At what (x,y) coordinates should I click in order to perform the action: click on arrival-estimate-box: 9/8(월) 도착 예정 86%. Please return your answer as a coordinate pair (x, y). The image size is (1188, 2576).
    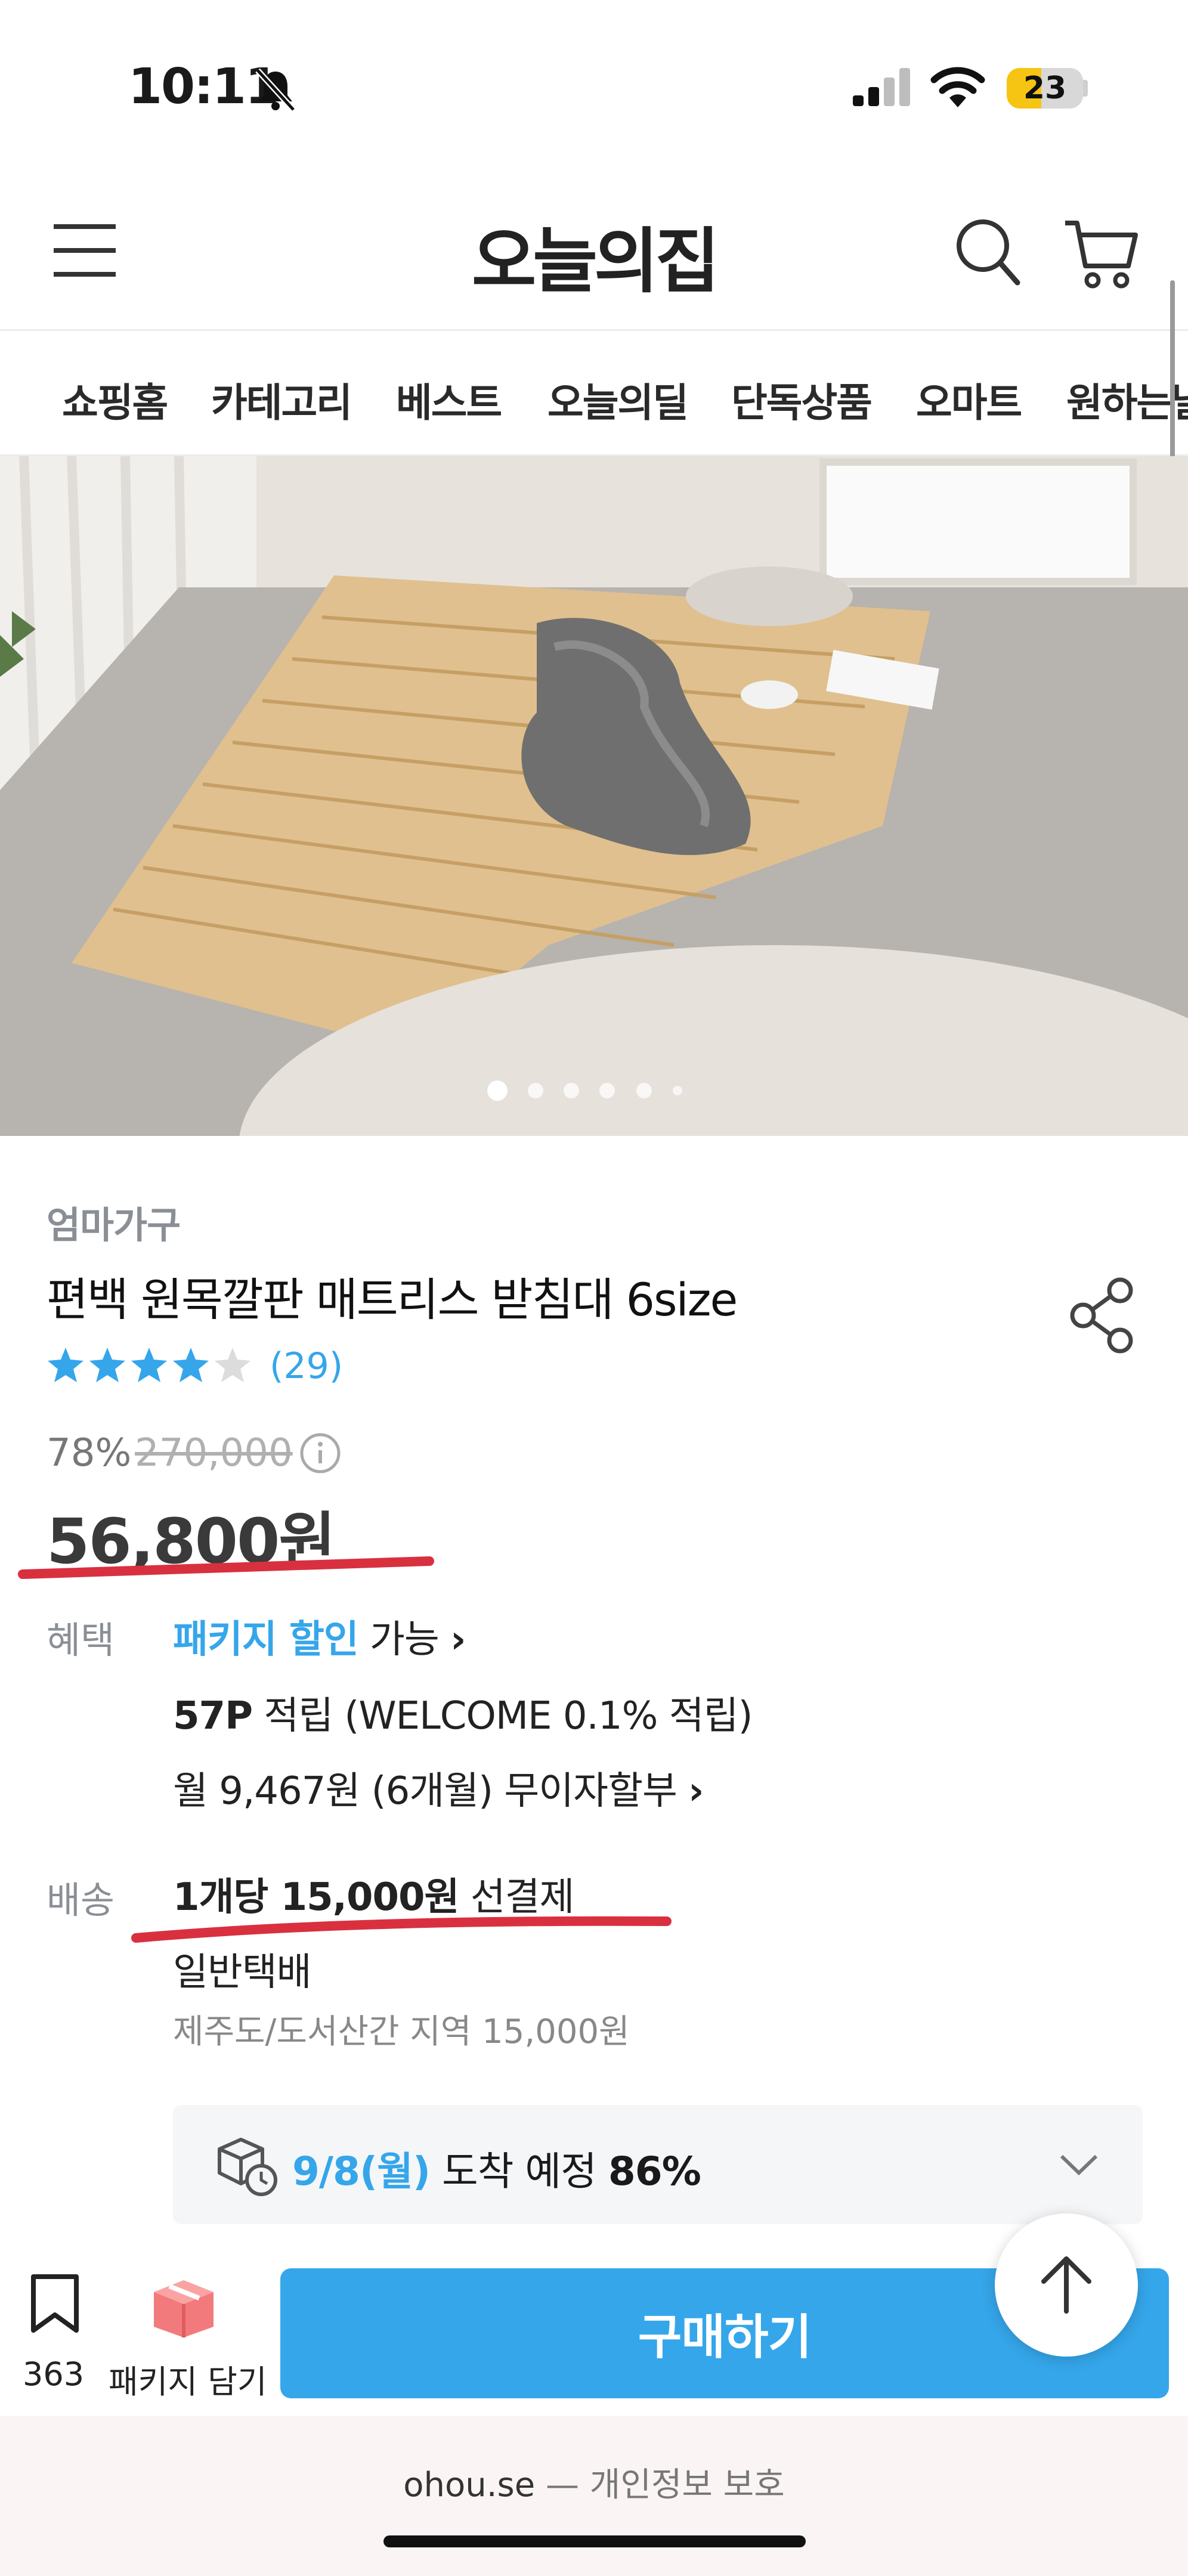
    Looking at the image, I should click on (658, 2164).